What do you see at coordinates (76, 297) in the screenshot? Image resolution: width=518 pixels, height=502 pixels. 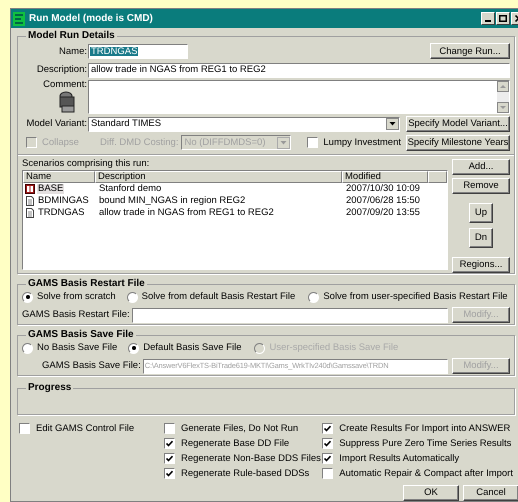 I see `radio-label: Solve from scratch` at bounding box center [76, 297].